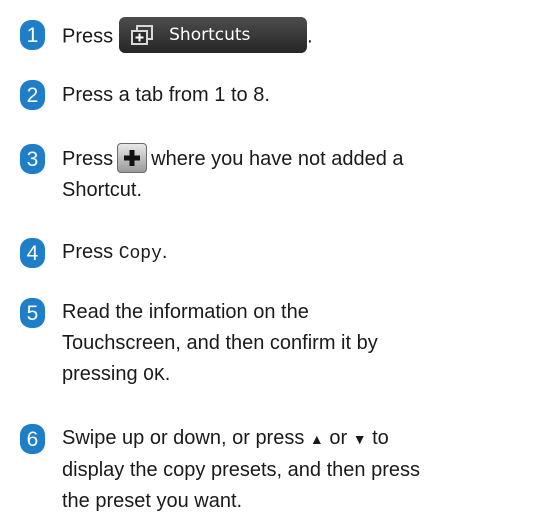 The height and width of the screenshot is (522, 541). What do you see at coordinates (316, 439) in the screenshot?
I see `up-arrow-icon: ▲` at bounding box center [316, 439].